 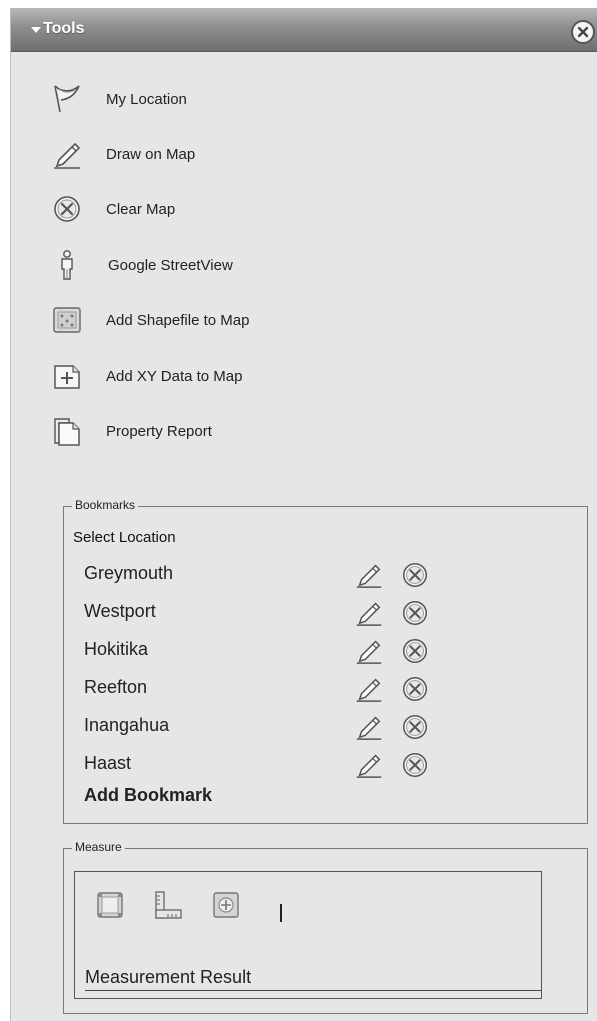 I want to click on measure-area-icon, so click(x=110, y=905).